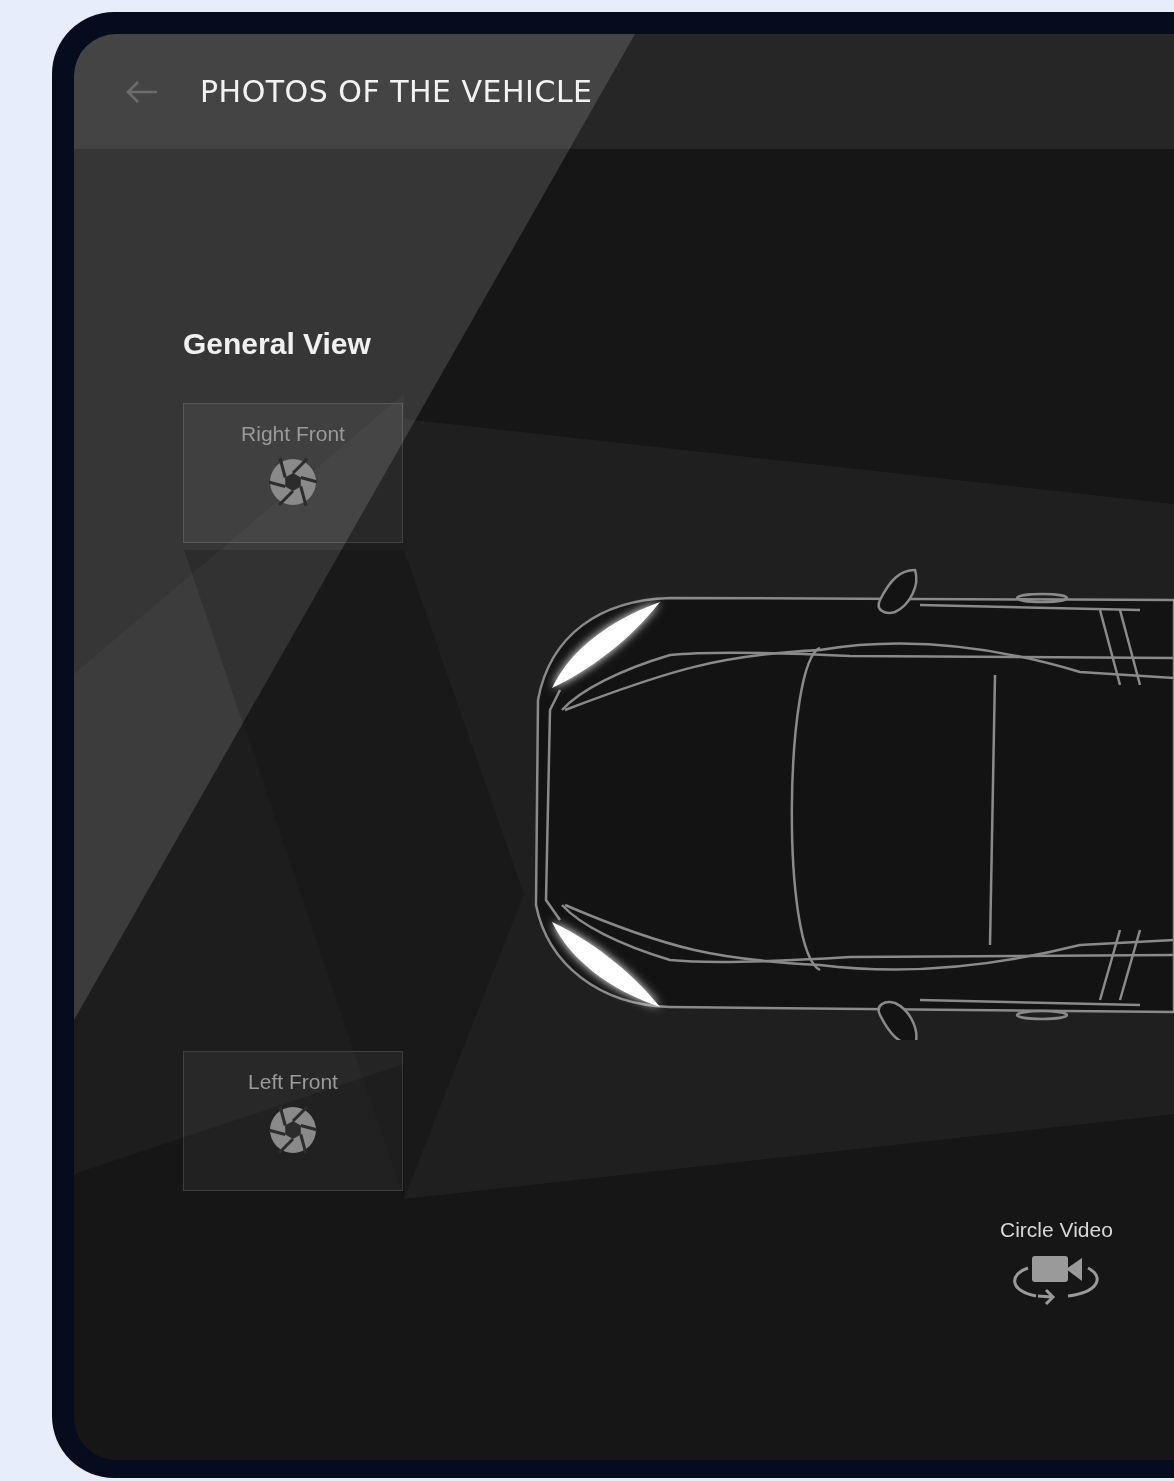  I want to click on section-heading: General View, so click(277, 344).